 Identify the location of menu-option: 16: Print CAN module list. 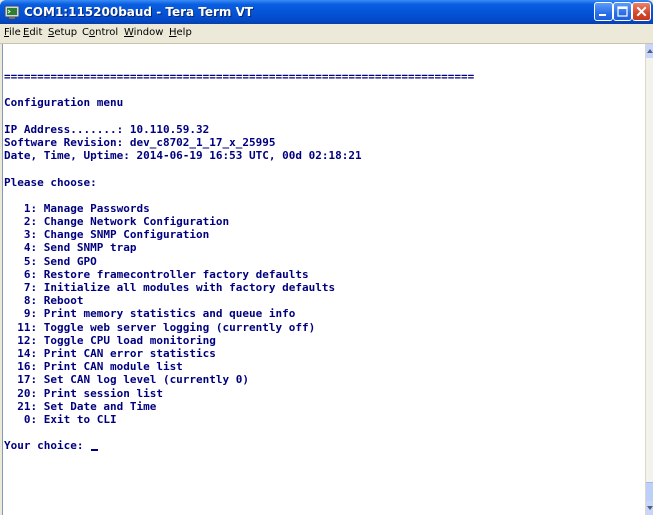
(93, 367).